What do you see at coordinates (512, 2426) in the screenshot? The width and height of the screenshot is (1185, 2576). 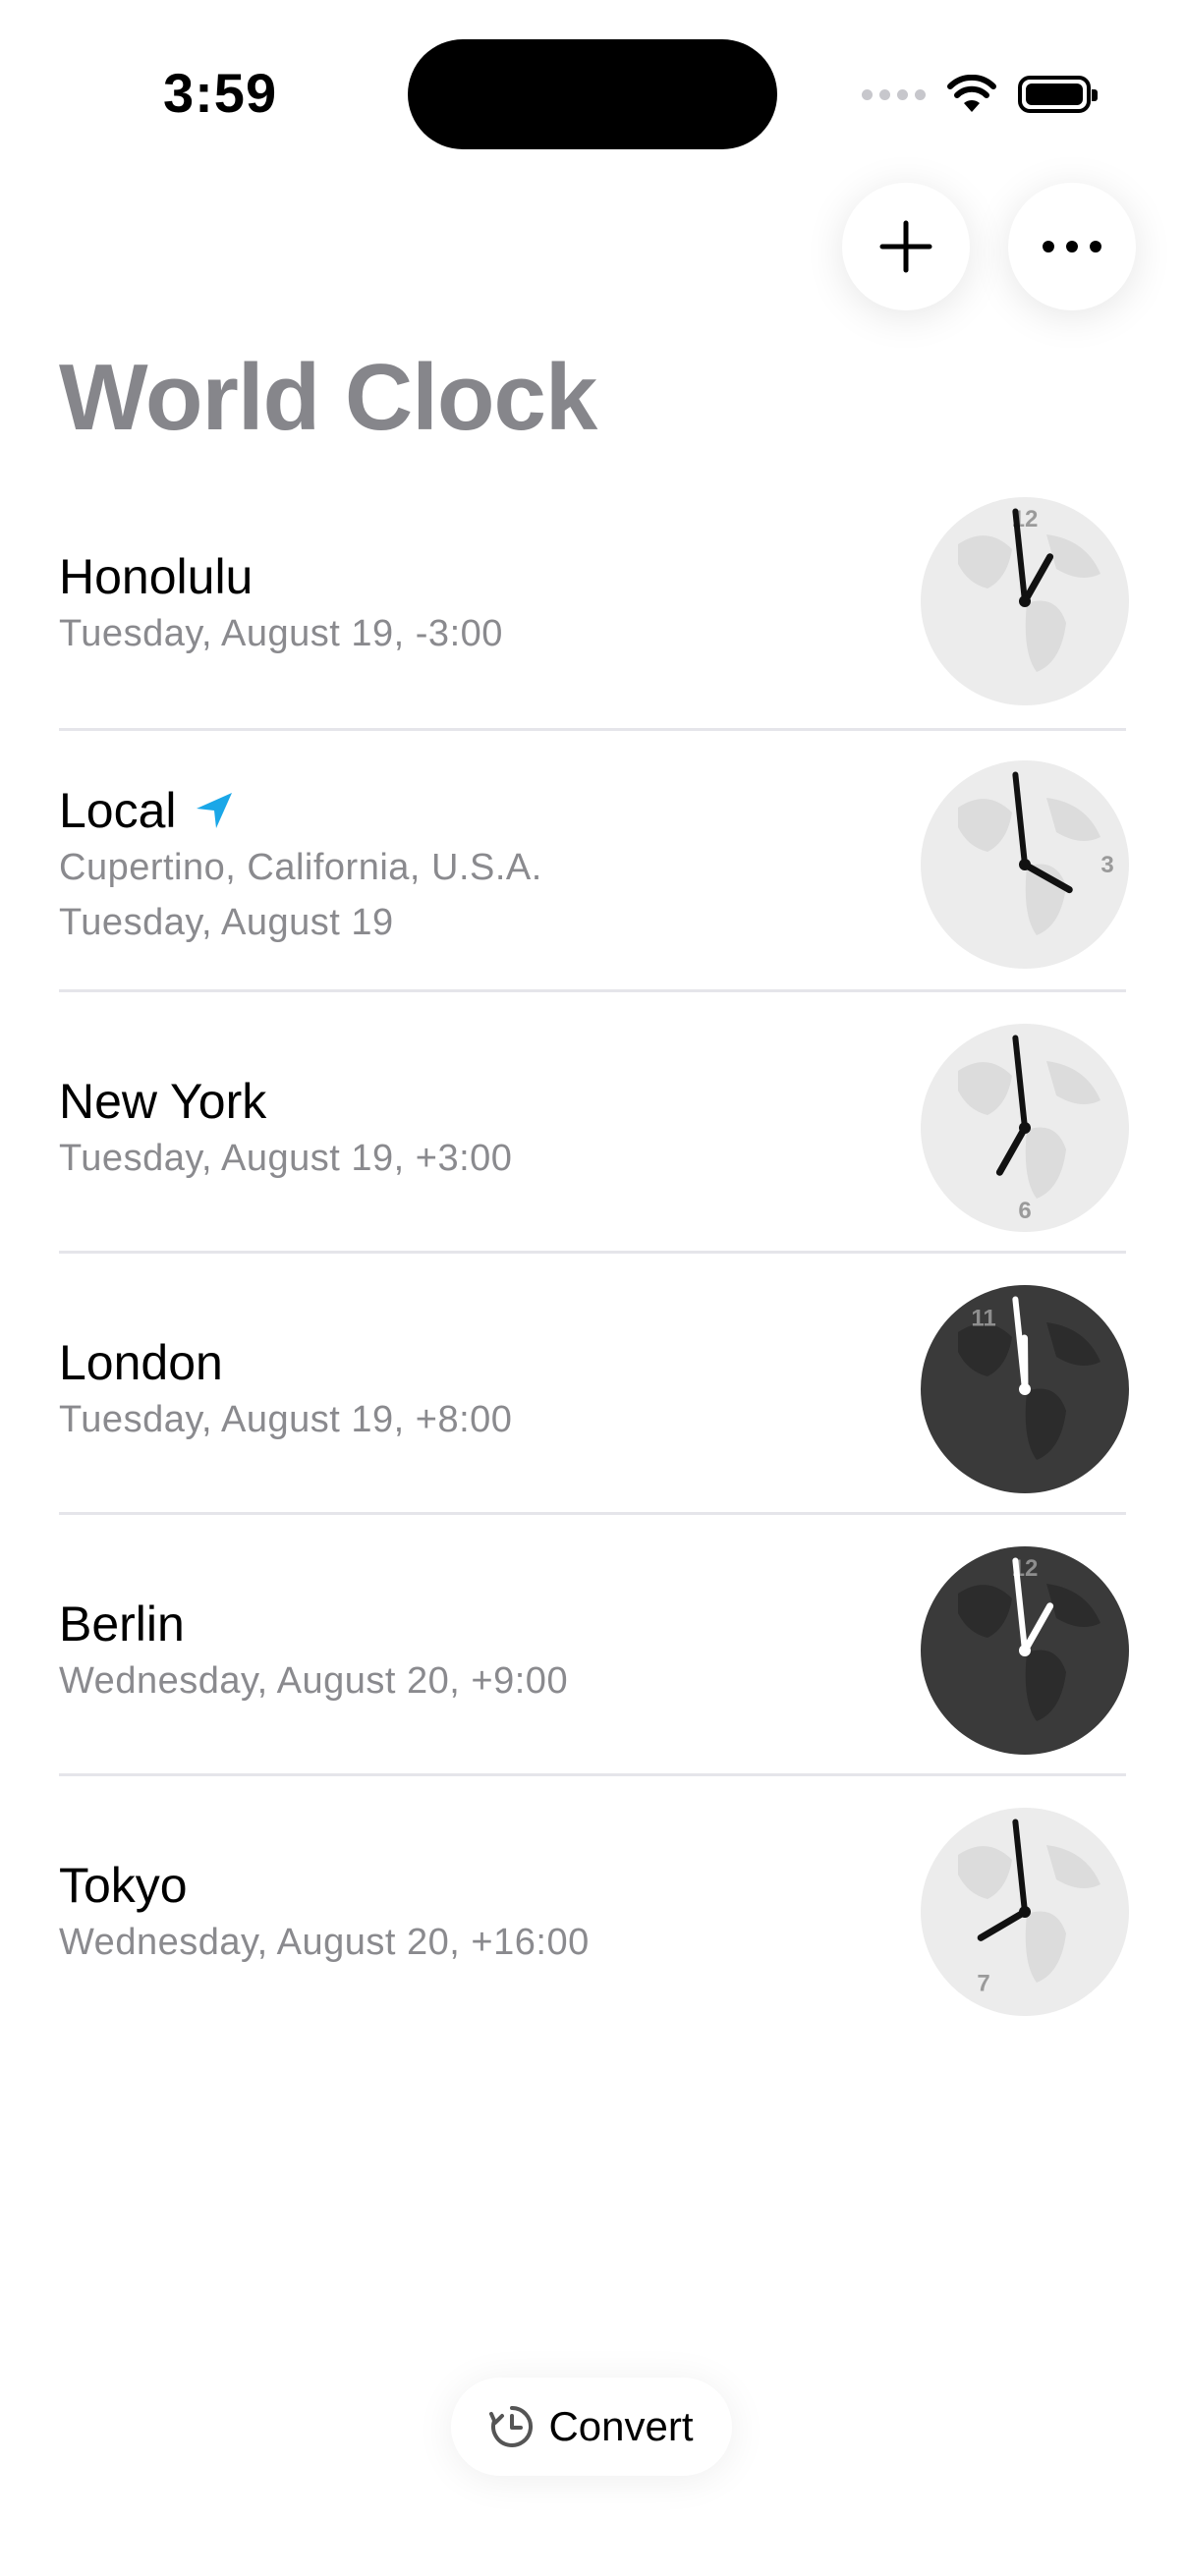 I see `clock-arrow-icon` at bounding box center [512, 2426].